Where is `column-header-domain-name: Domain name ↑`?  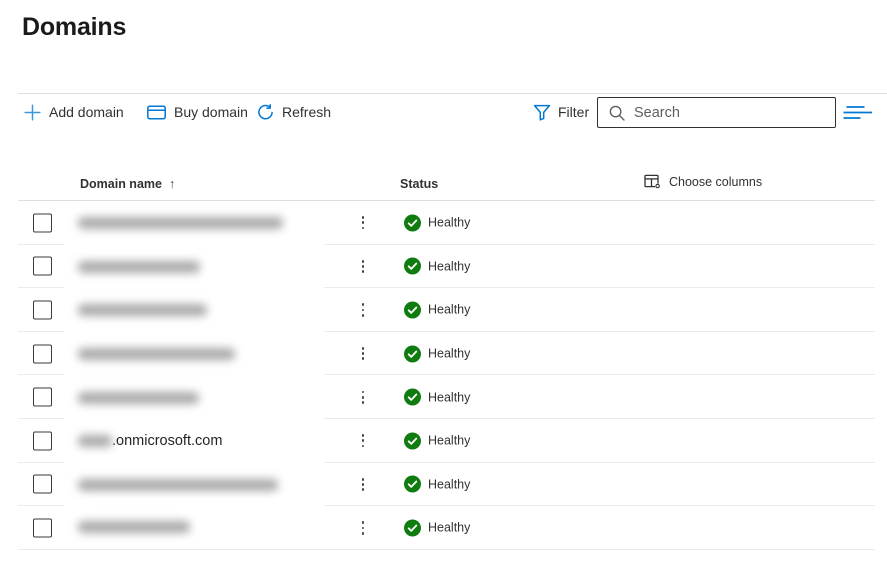 column-header-domain-name: Domain name ↑ is located at coordinates (127, 184).